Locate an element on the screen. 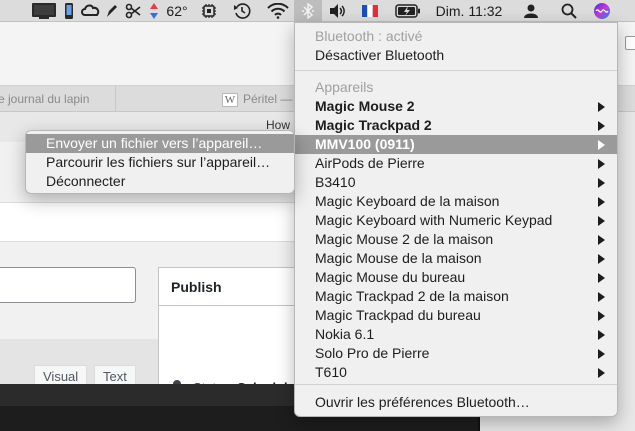 Image resolution: width=635 pixels, height=431 pixels. volume-icon is located at coordinates (338, 11).